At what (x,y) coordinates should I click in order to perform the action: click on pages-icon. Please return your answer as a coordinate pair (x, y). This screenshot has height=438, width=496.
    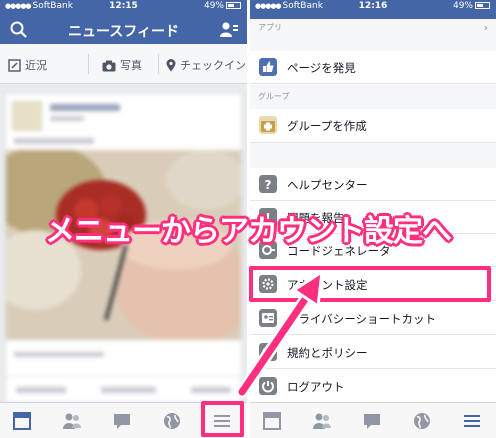
    Looking at the image, I should click on (268, 67).